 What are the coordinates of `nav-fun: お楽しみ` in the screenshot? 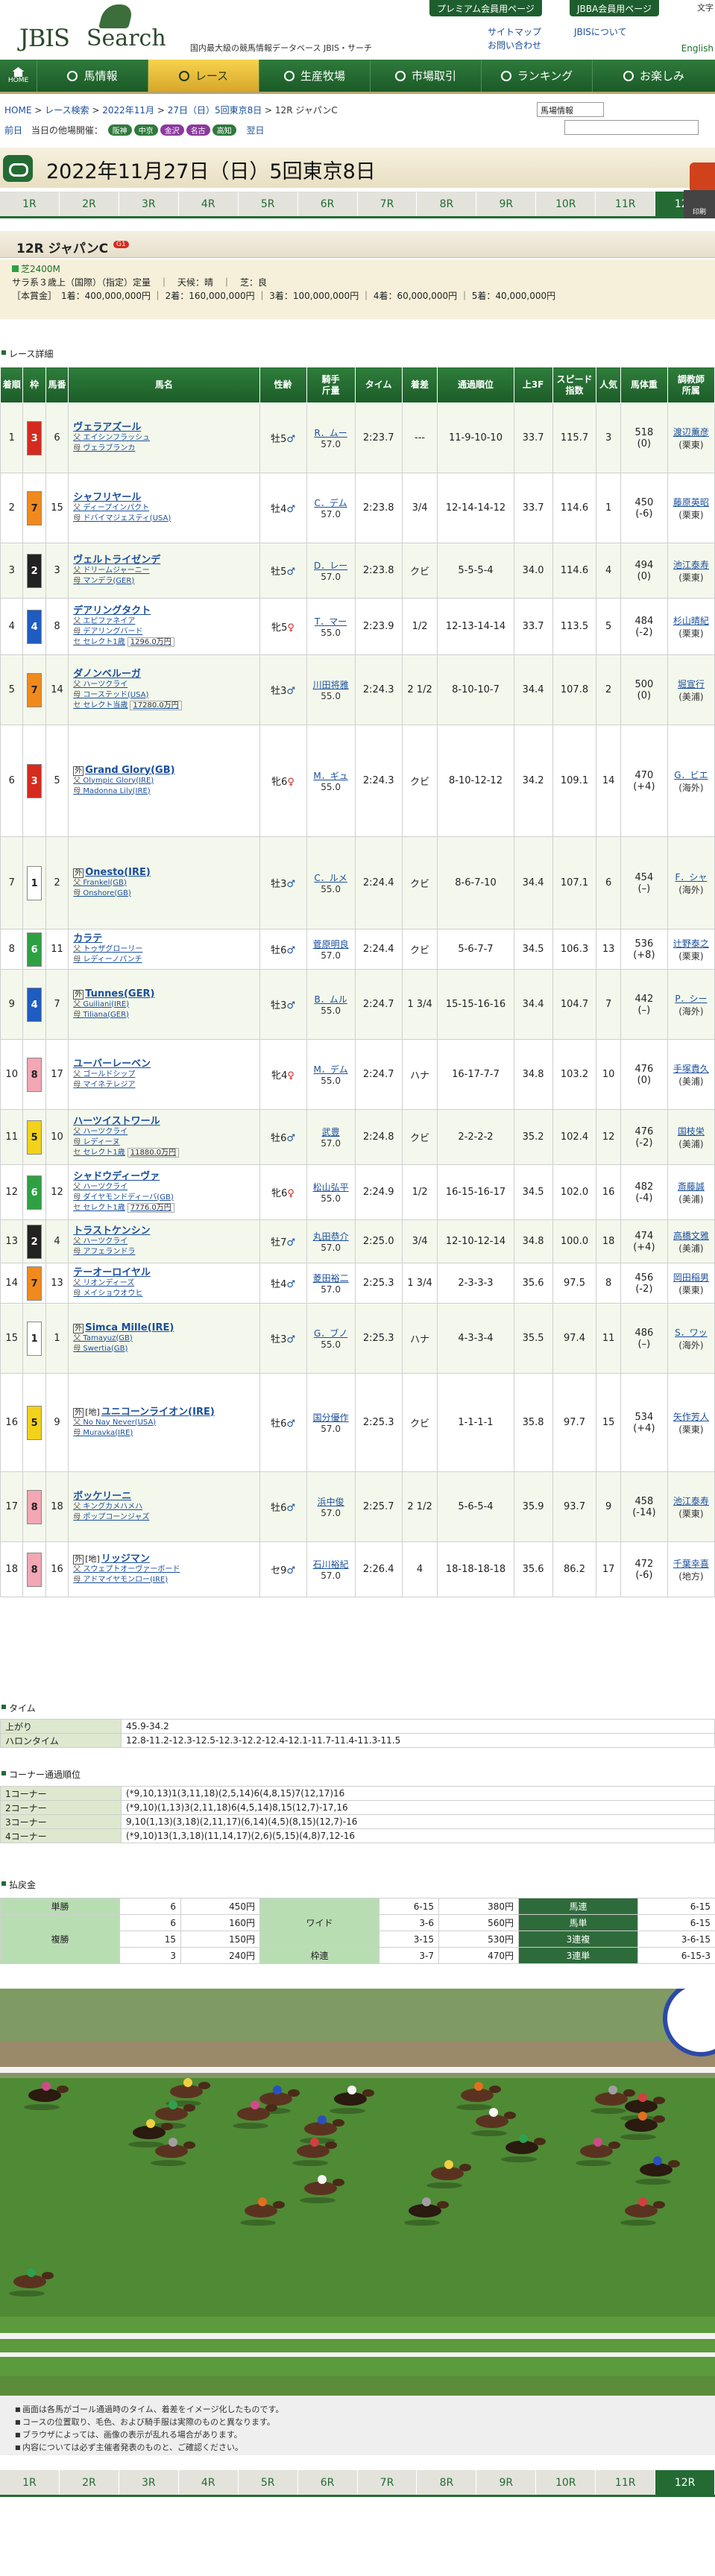 It's located at (654, 76).